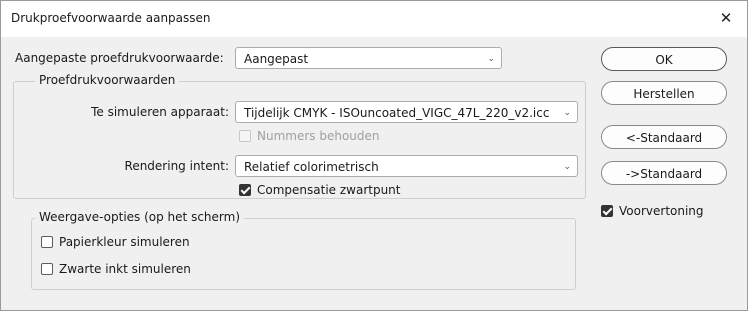  What do you see at coordinates (176, 166) in the screenshot?
I see `rendering-intent-label: Rendering intent:` at bounding box center [176, 166].